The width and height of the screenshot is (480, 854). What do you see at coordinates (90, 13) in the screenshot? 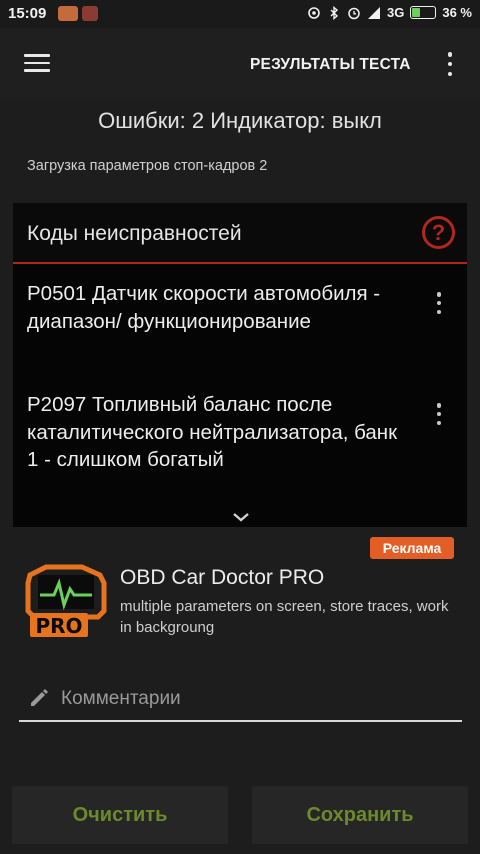
I see `notification-photo-icon` at bounding box center [90, 13].